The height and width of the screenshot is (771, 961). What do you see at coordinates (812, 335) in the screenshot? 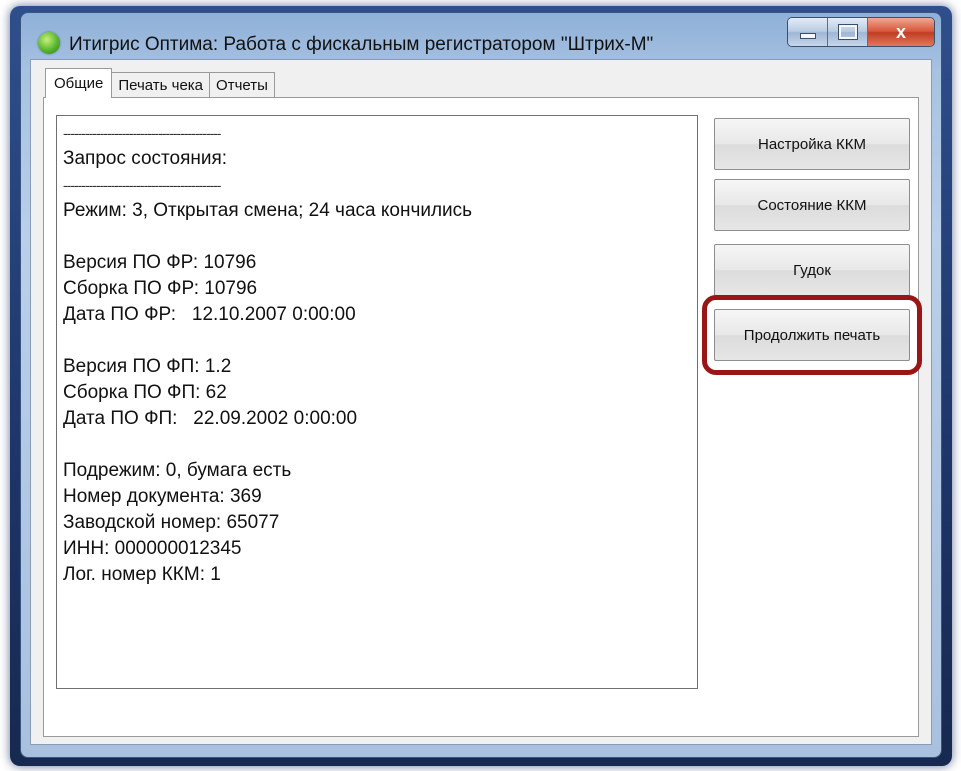
I see `continue-print-button: Продолжить печать` at bounding box center [812, 335].